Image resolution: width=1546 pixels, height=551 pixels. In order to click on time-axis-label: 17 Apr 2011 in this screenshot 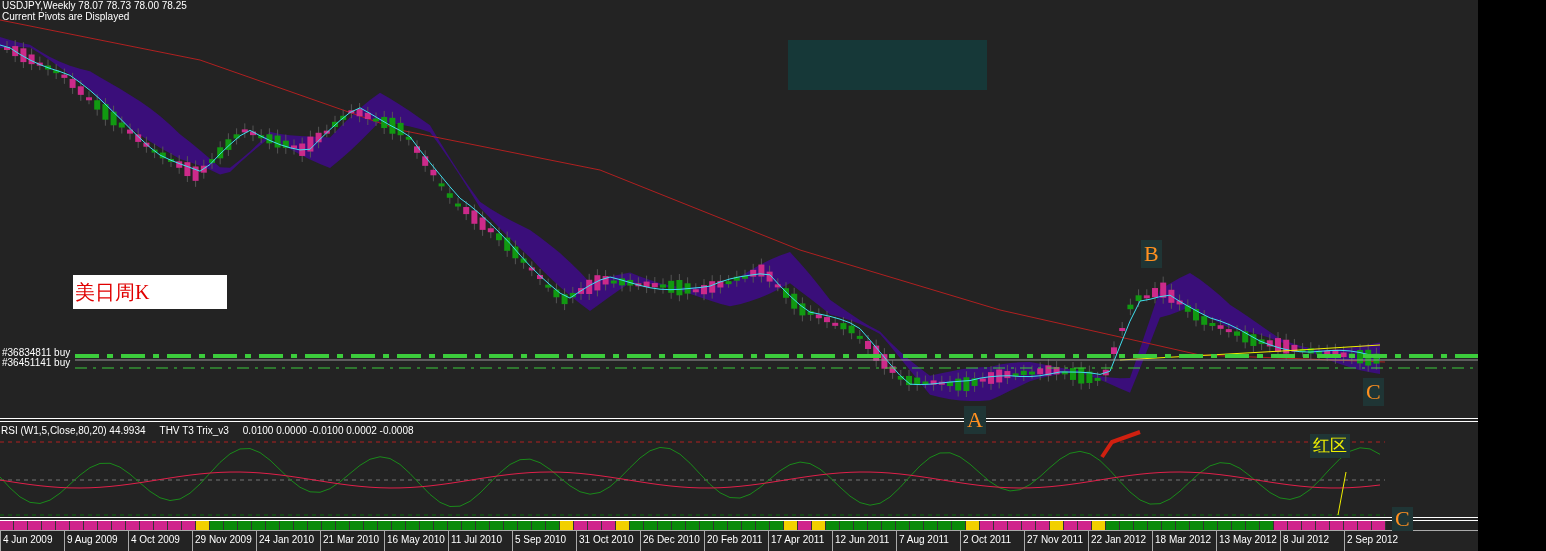, I will do `click(800, 541)`.